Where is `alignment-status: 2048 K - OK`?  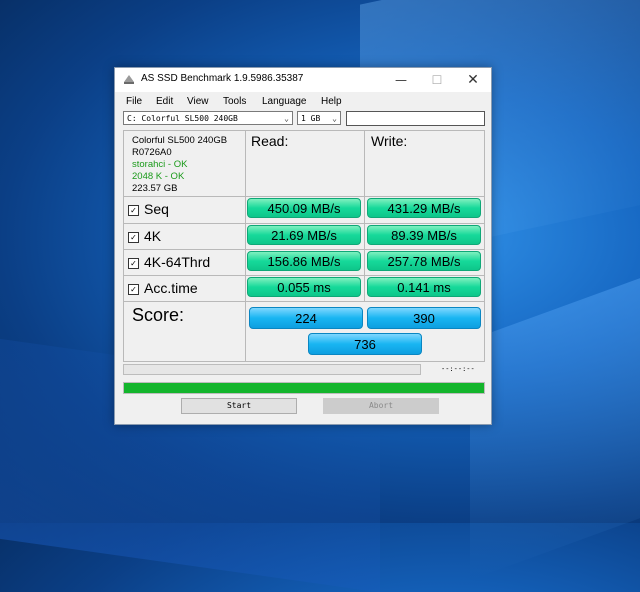
alignment-status: 2048 K - OK is located at coordinates (158, 176).